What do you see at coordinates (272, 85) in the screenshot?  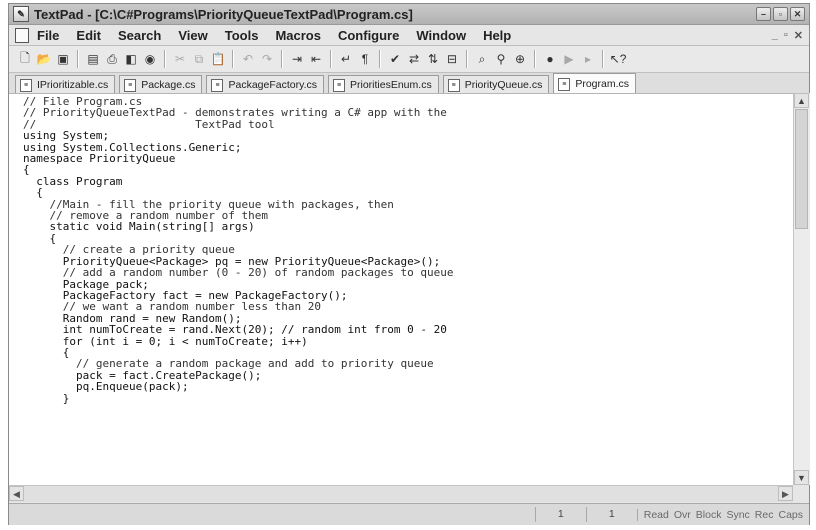 I see `tab-label: PackageFactory.cs` at bounding box center [272, 85].